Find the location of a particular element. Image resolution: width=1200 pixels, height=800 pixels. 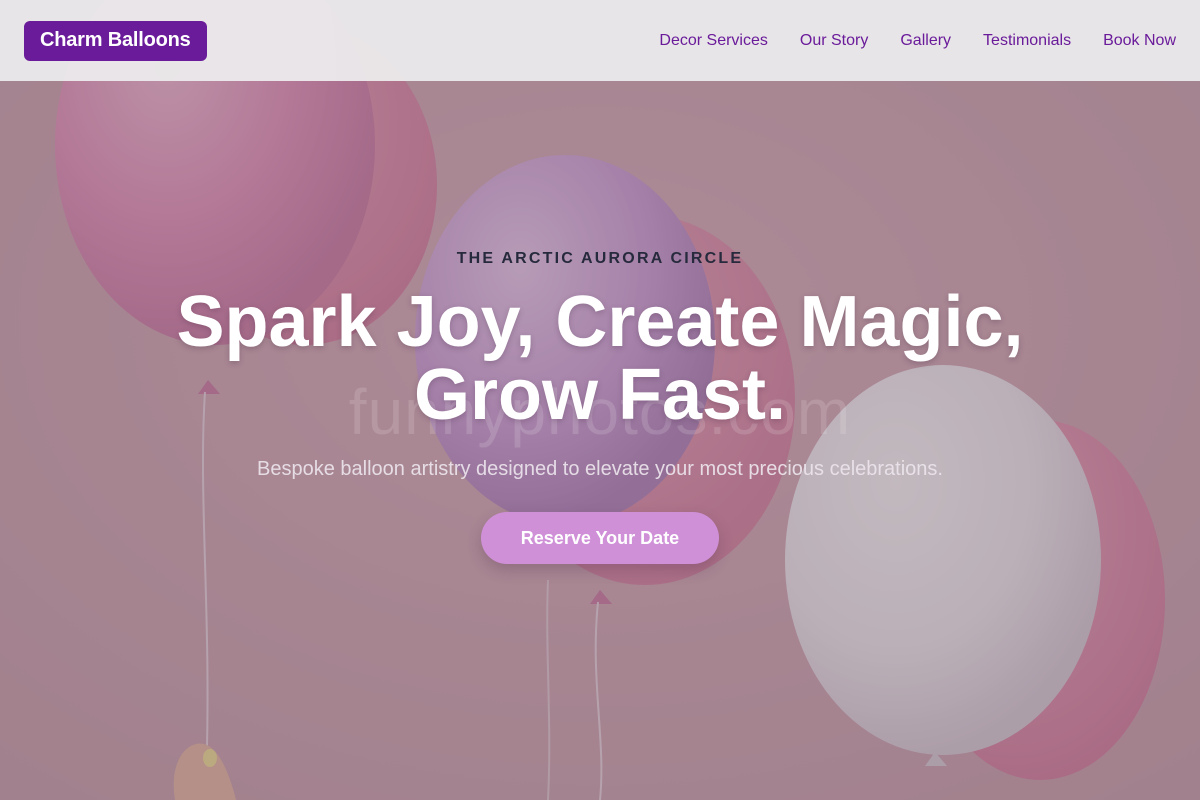

nav-link-book-now: Book Now is located at coordinates (1139, 40).